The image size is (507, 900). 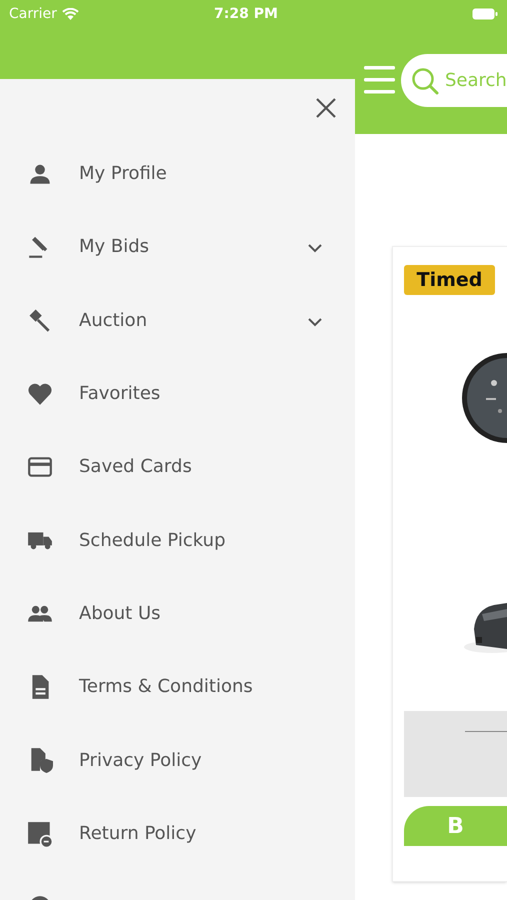 I want to click on search-field: Search, so click(x=454, y=80).